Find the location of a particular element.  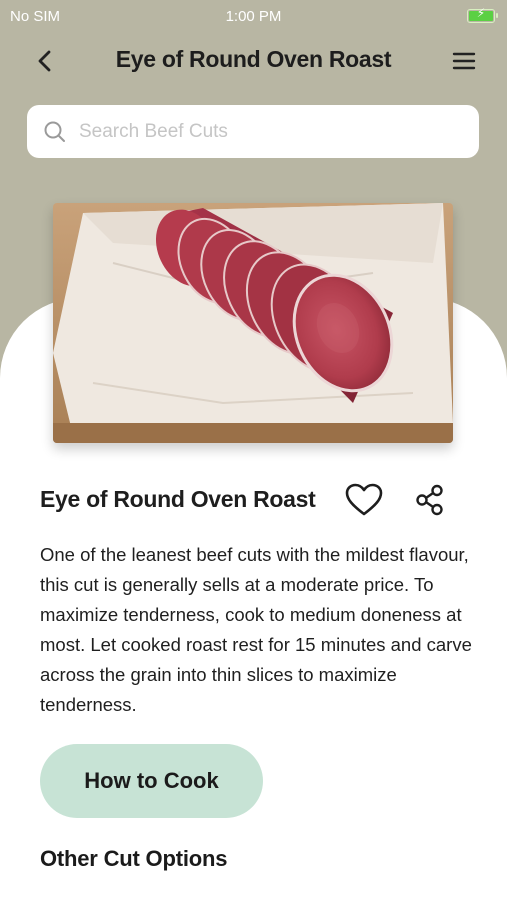

share-button is located at coordinates (430, 500).